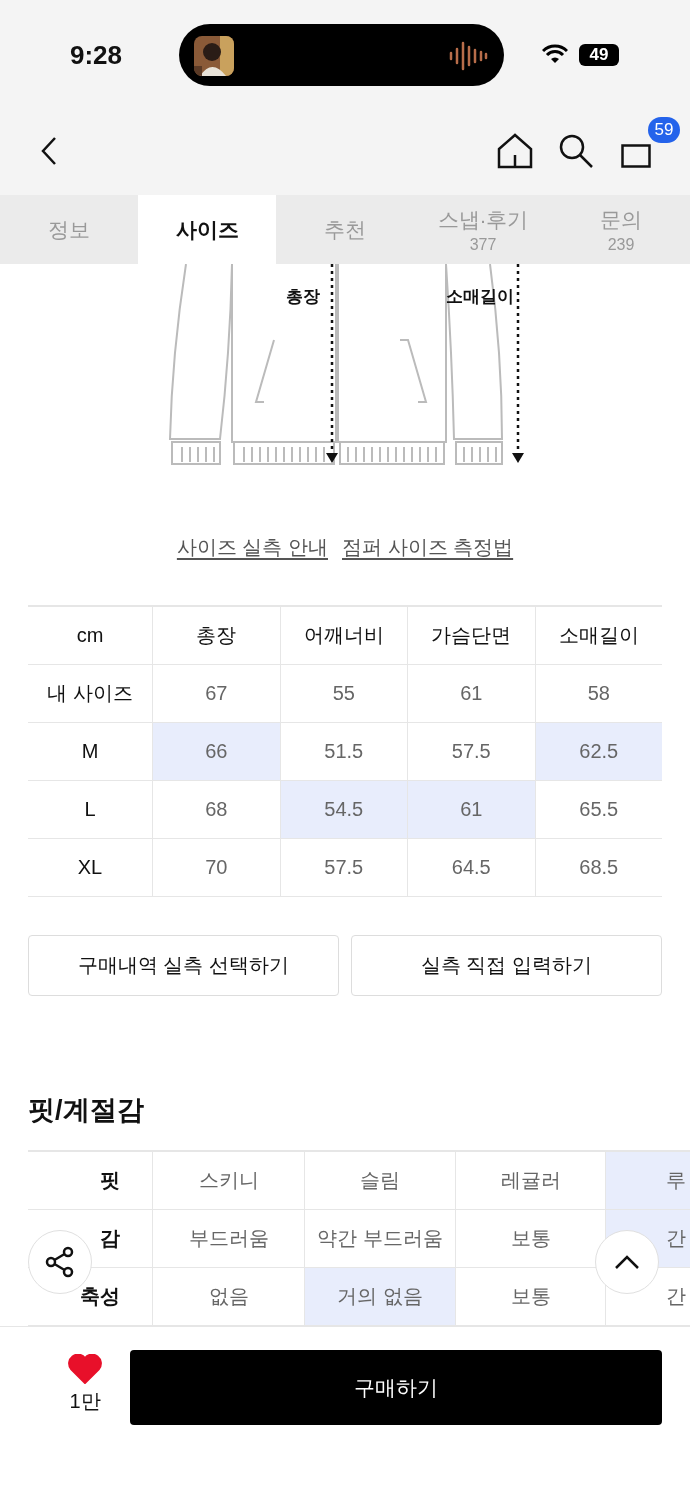  I want to click on row-header: L, so click(90, 810).